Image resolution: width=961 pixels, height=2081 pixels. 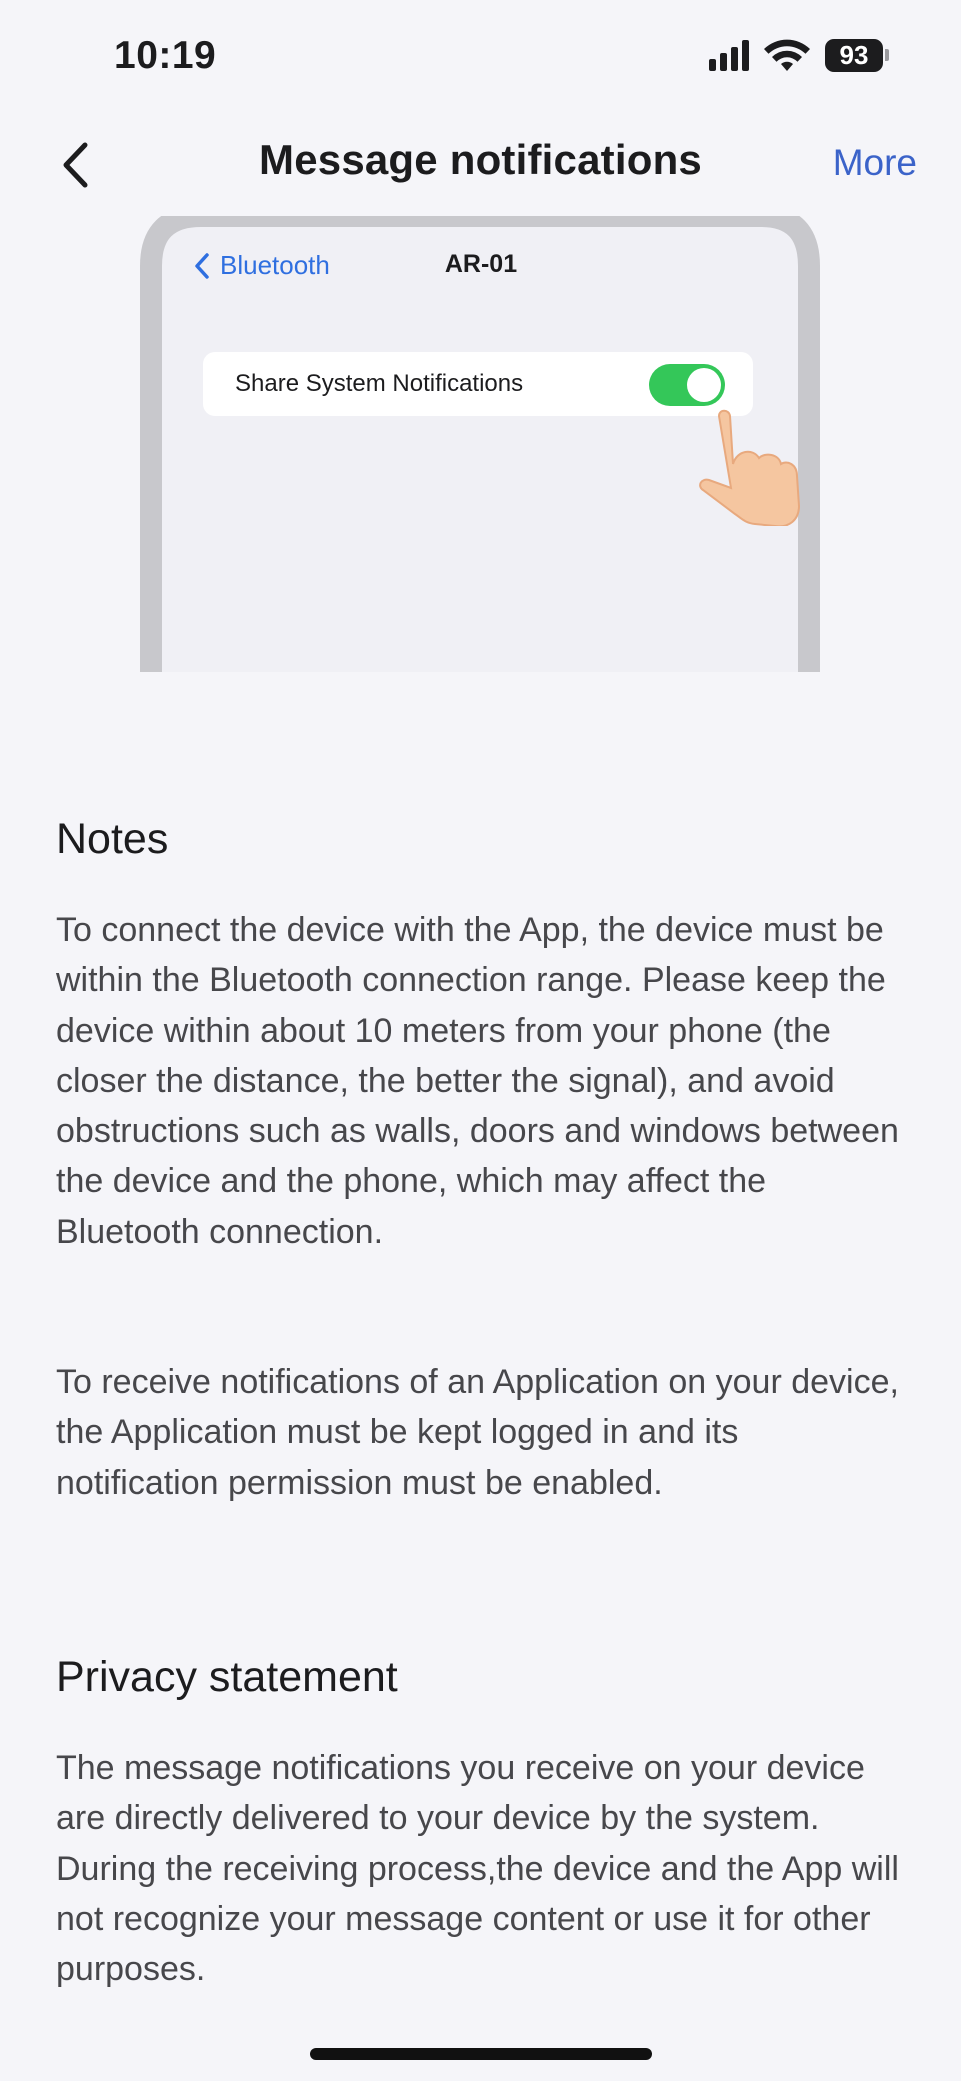 I want to click on status-icons: 93, so click(x=799, y=55).